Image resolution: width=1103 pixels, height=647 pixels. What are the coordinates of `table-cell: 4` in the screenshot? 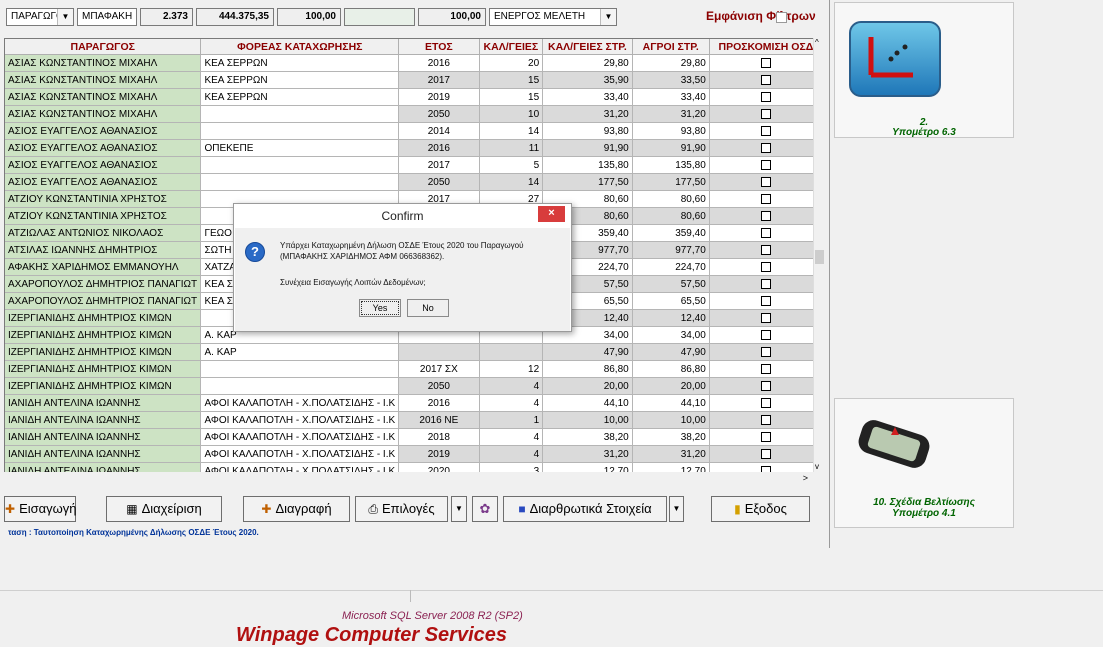 It's located at (511, 437).